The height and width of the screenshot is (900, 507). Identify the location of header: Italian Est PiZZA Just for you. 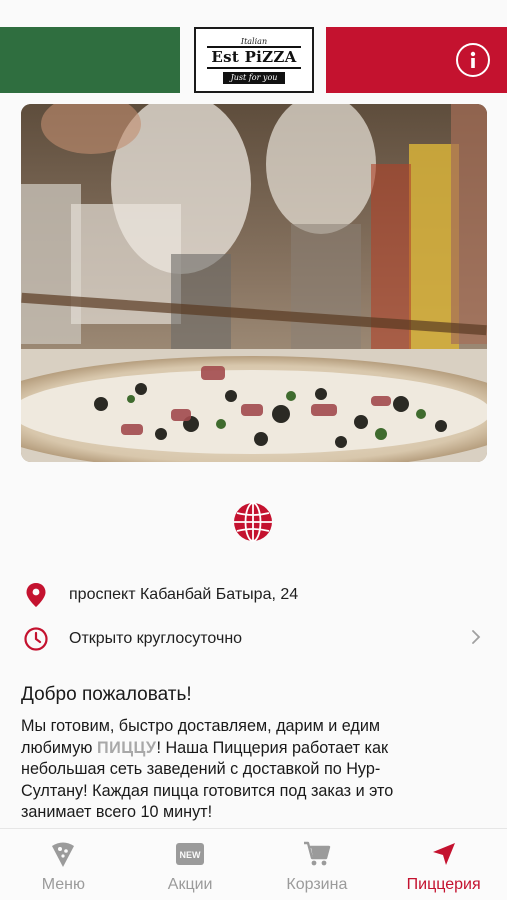
(253, 50).